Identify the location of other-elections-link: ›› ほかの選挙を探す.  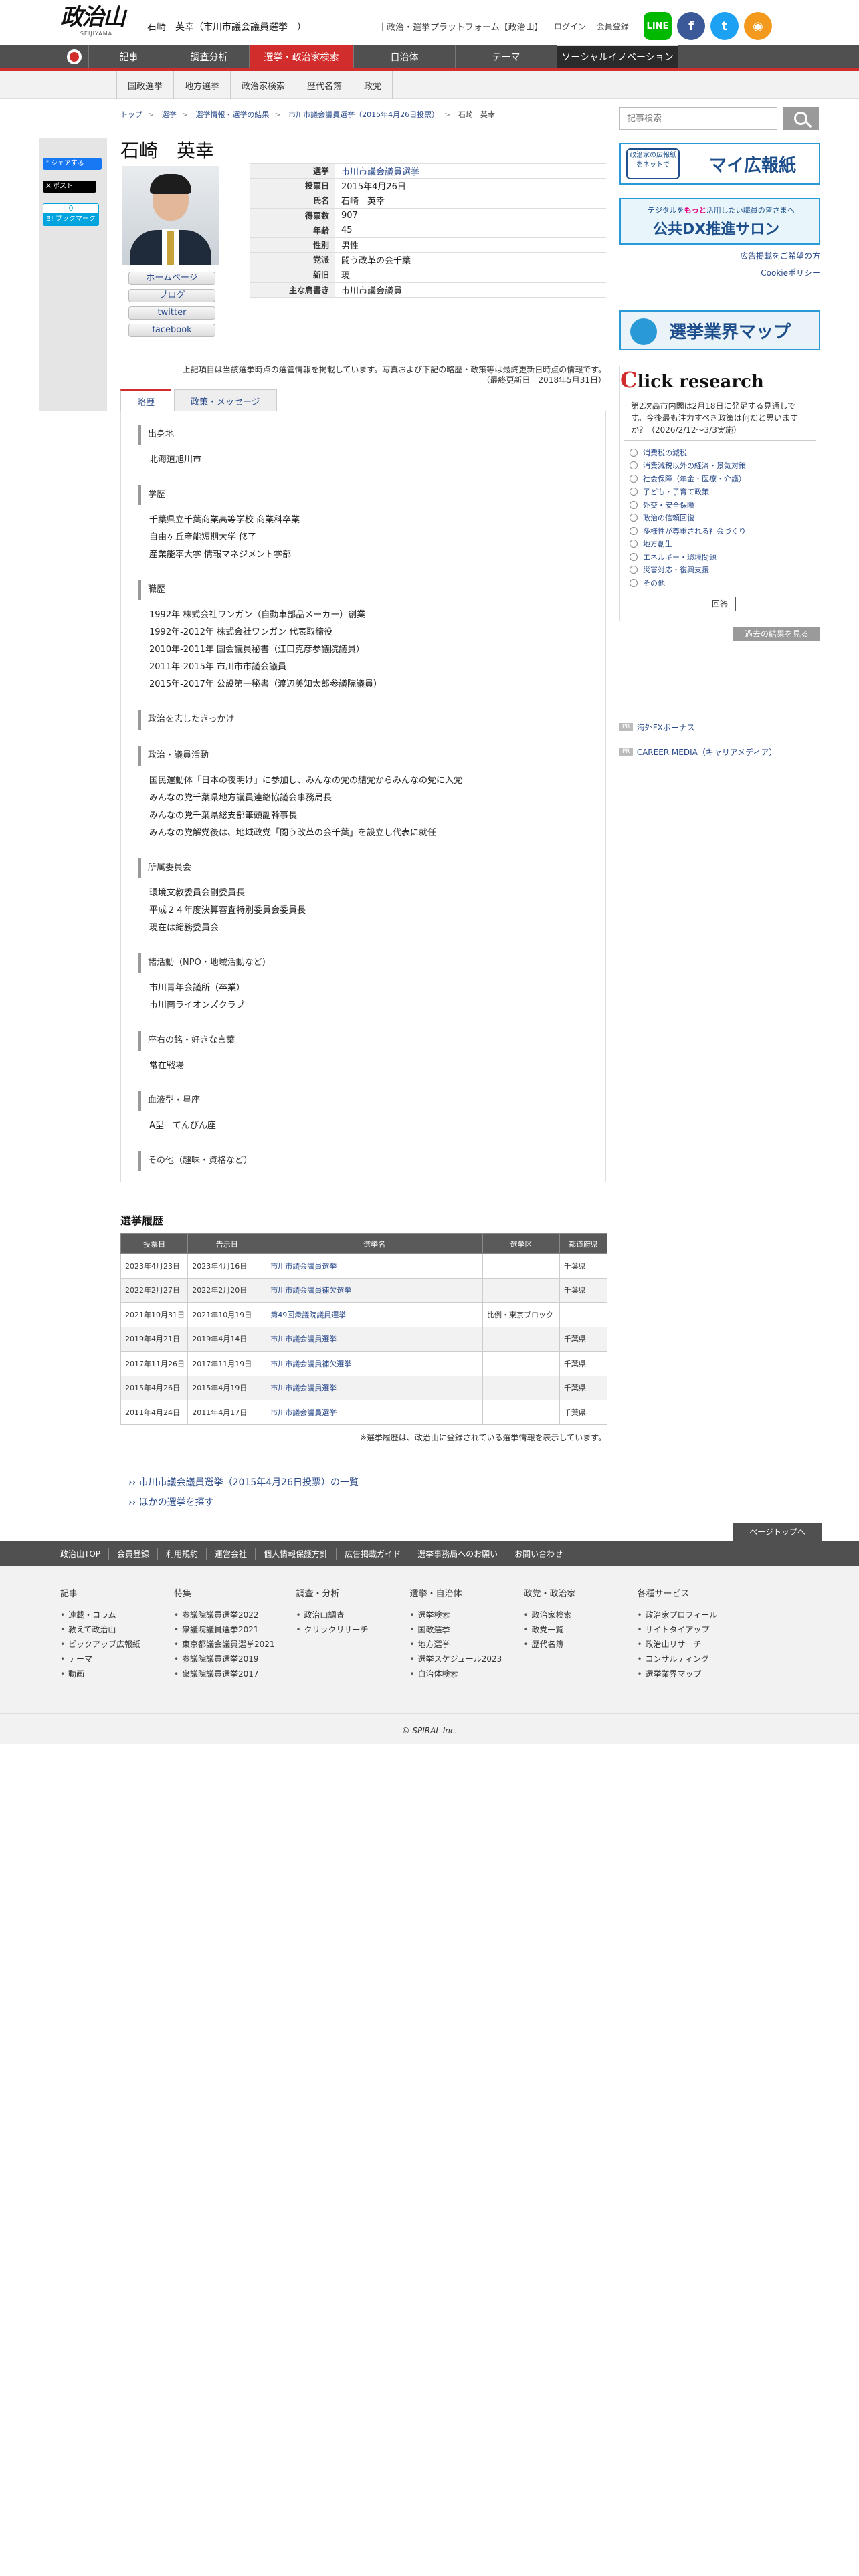
(367, 1503).